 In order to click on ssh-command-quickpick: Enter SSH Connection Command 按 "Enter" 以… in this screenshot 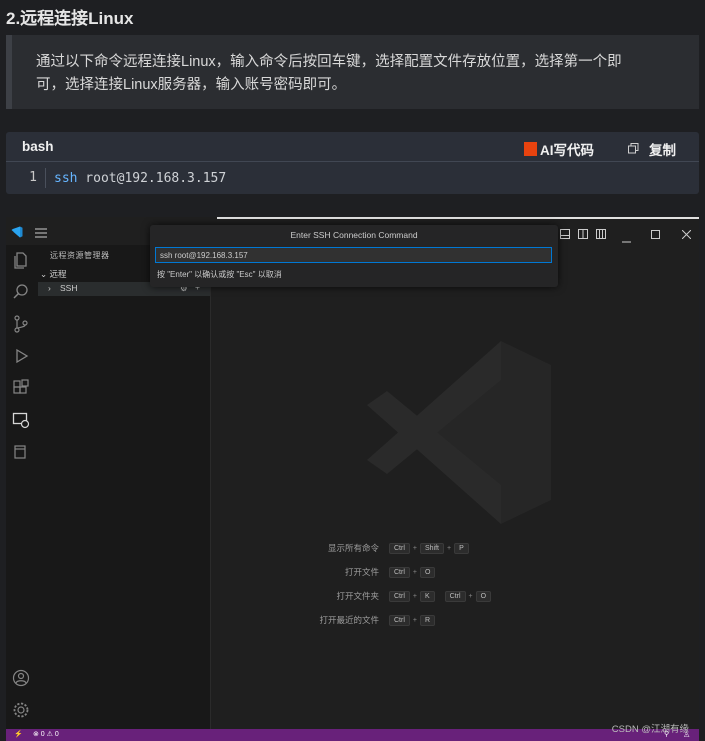, I will do `click(354, 256)`.